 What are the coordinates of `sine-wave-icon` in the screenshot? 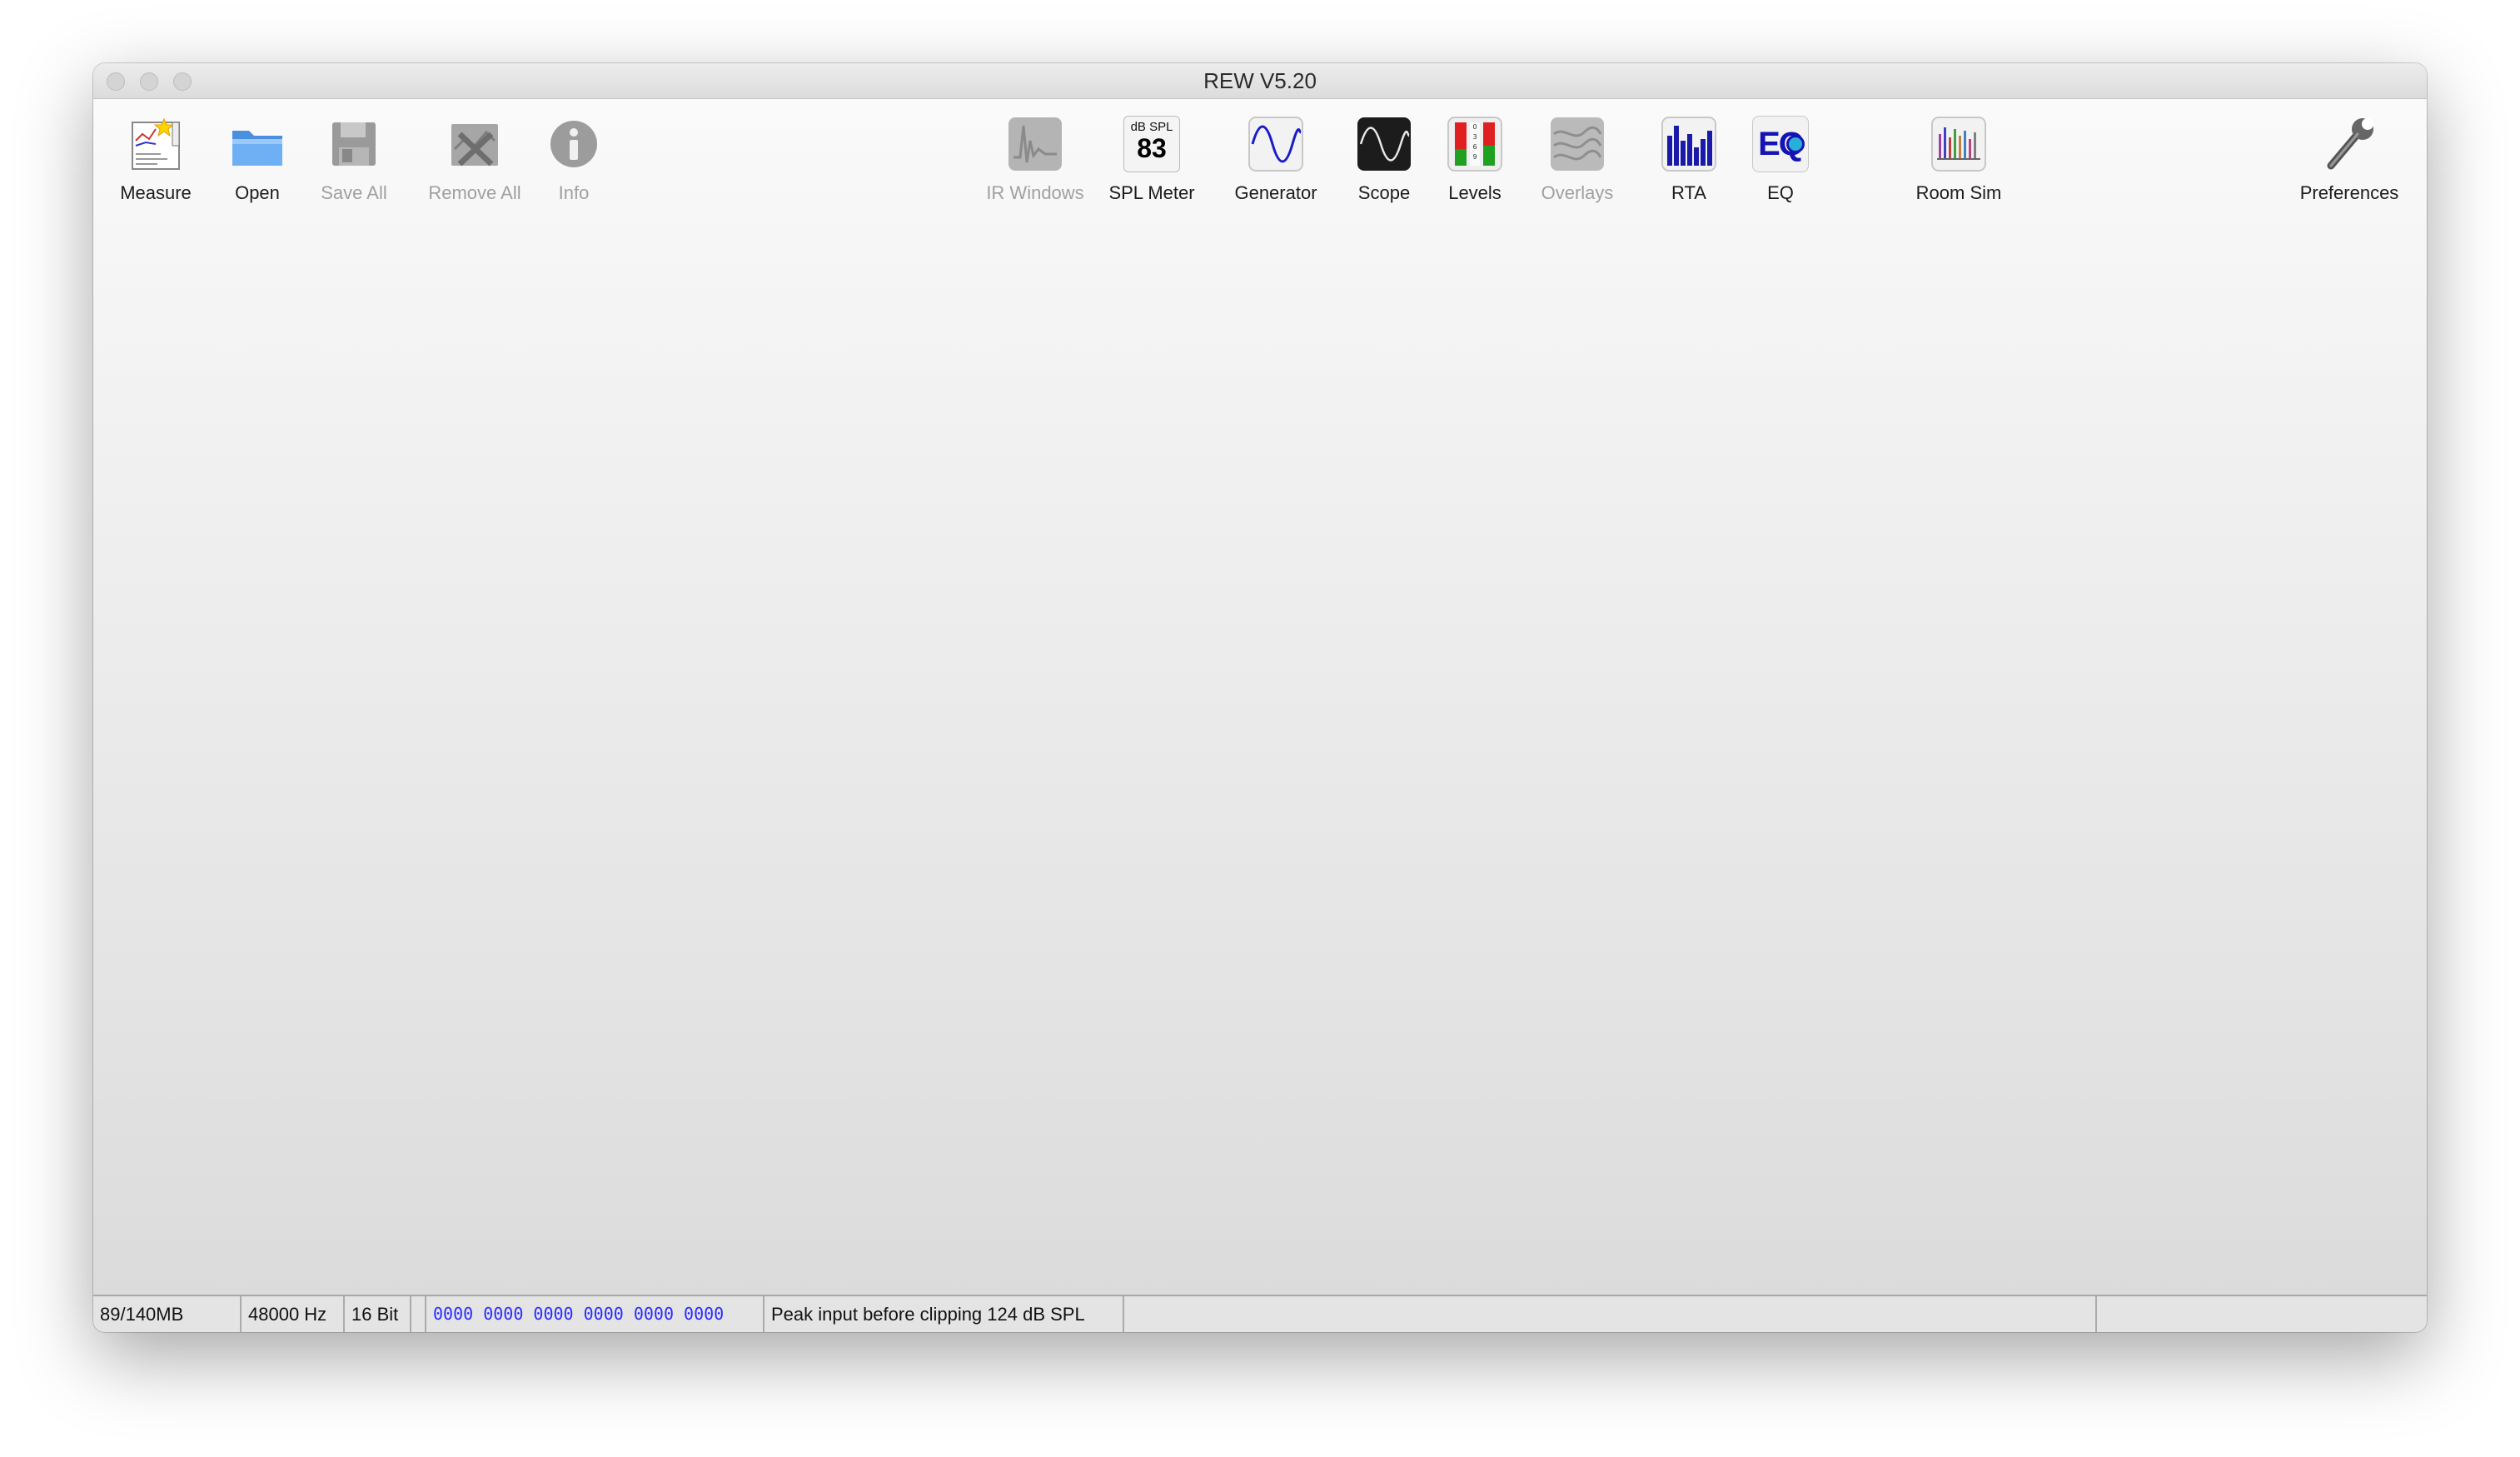 It's located at (1276, 144).